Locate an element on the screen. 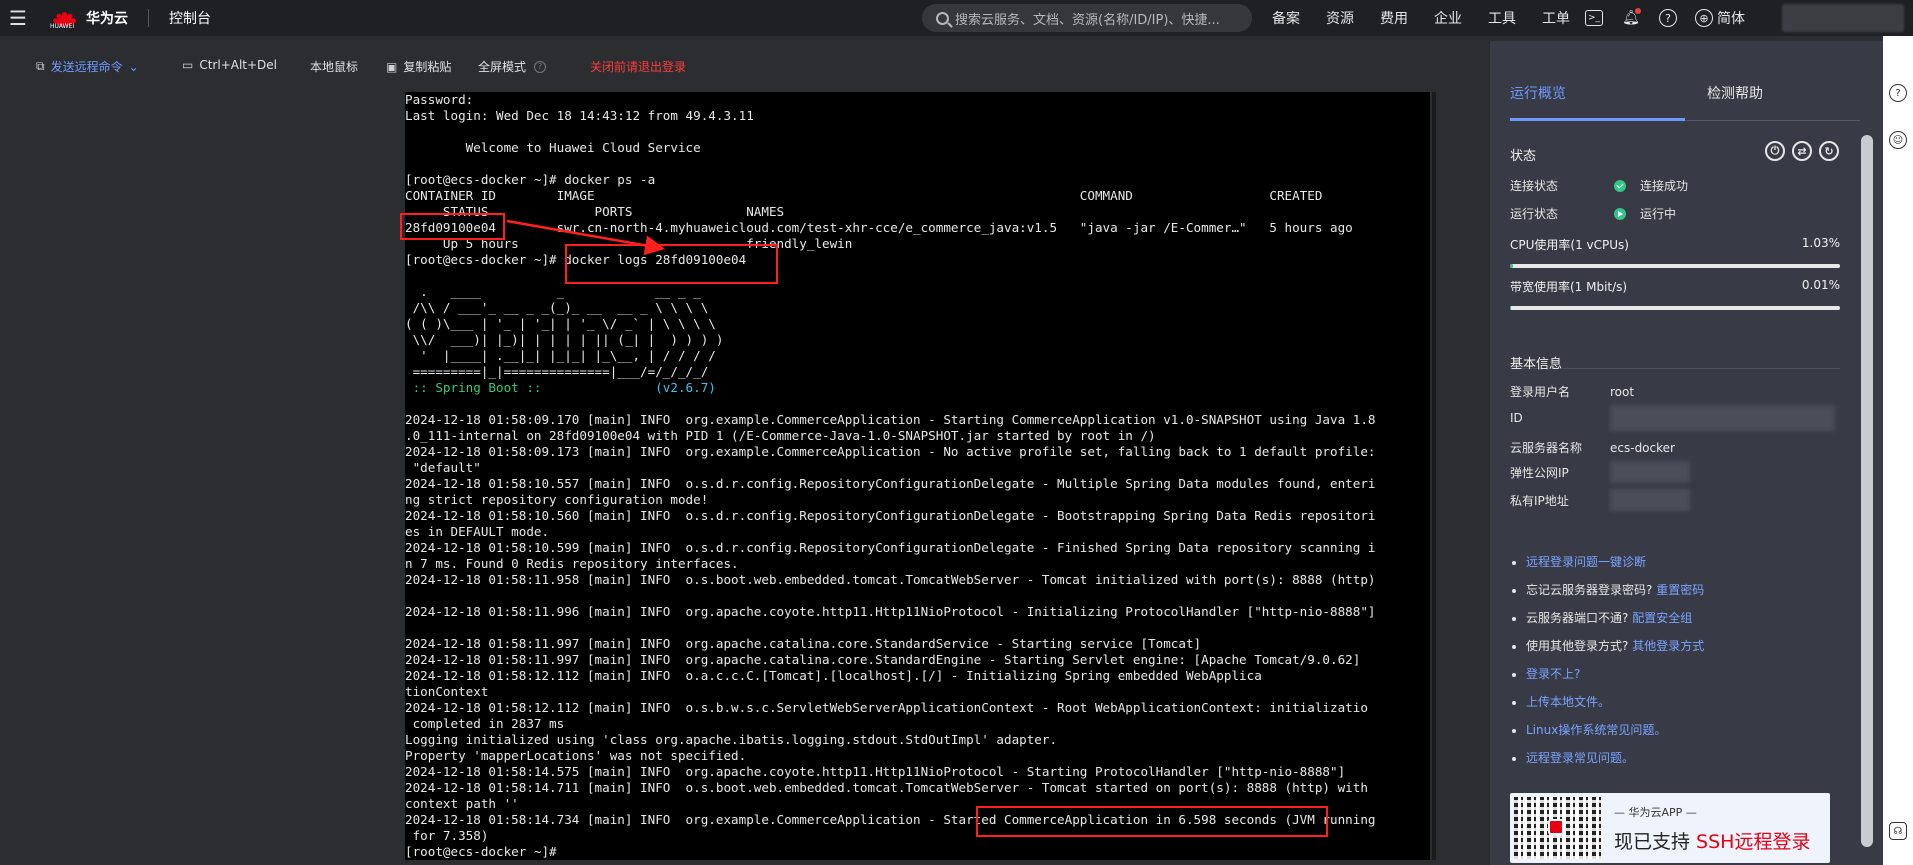 This screenshot has width=1913, height=865. help-item-text: 忘记云服务器登录密码? is located at coordinates (1589, 590).